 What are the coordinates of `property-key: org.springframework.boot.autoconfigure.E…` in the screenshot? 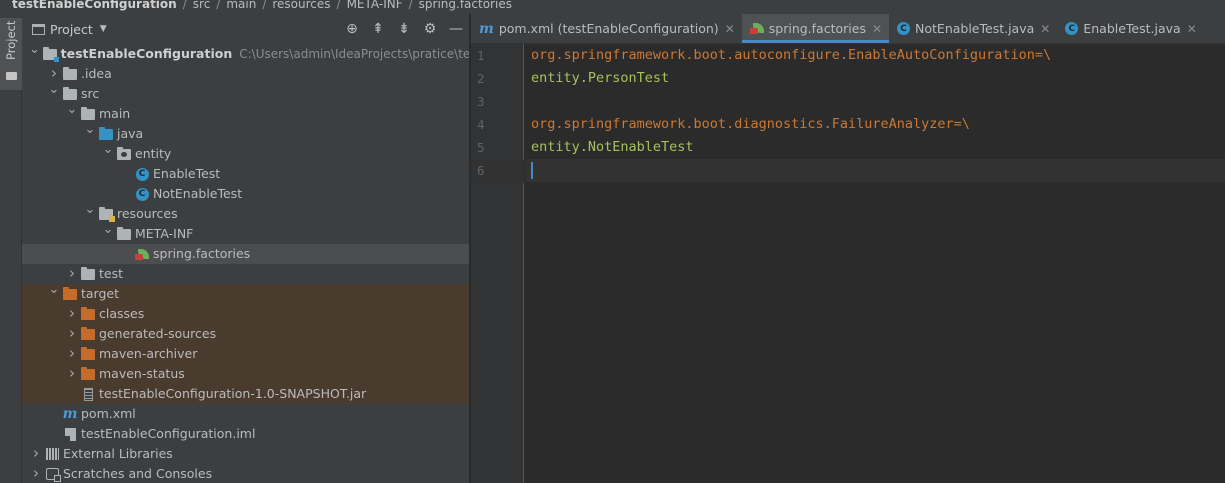 It's located at (783, 55).